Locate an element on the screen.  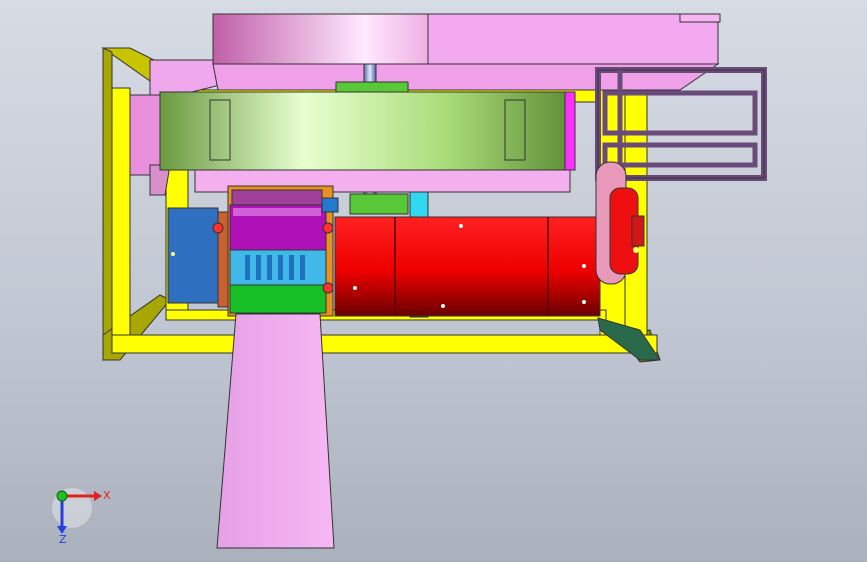
crusher-unit is located at coordinates (275, 251).